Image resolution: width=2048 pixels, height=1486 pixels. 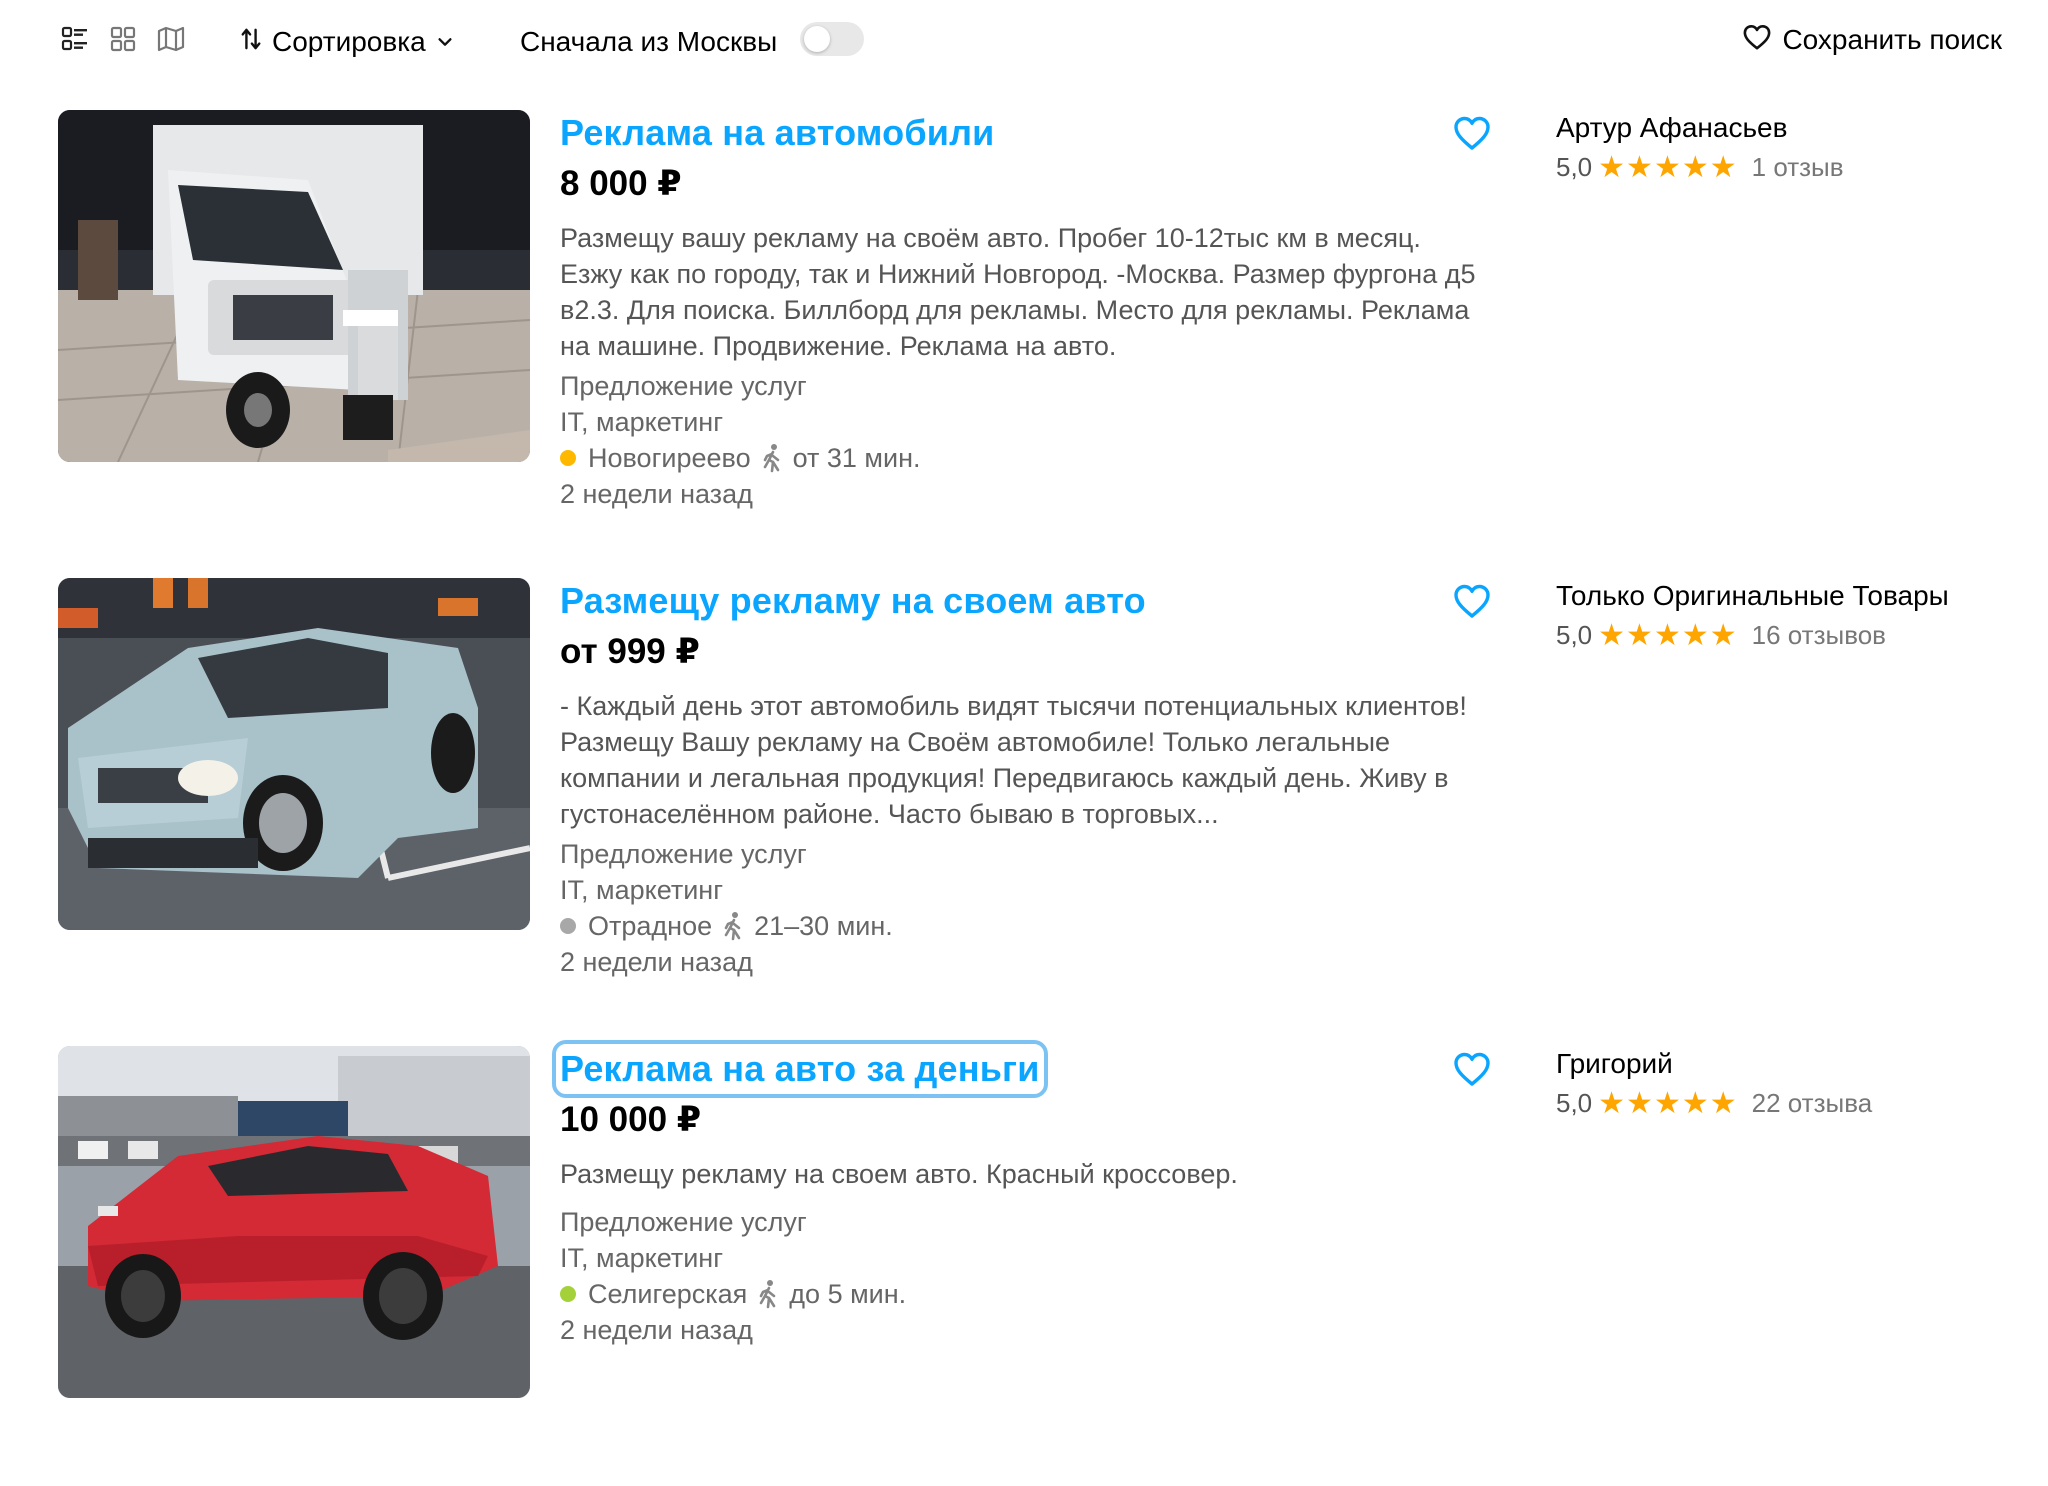 I want to click on seller-name: Григорий, so click(x=1614, y=1064).